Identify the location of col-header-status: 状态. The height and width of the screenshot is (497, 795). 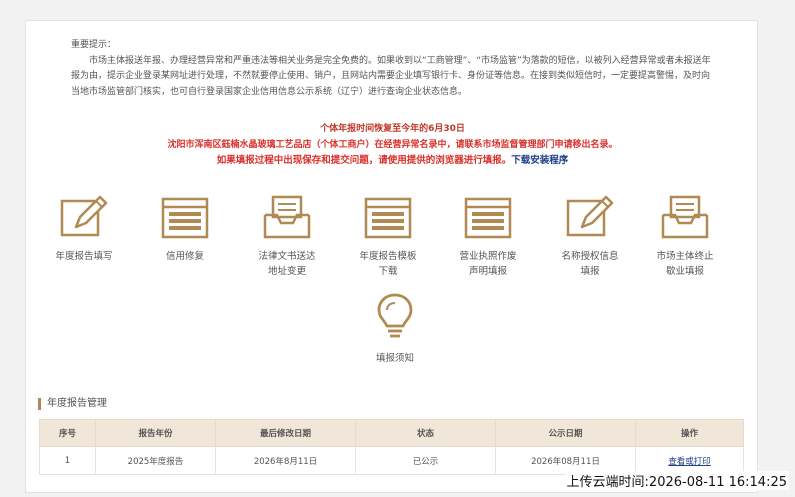
(425, 433).